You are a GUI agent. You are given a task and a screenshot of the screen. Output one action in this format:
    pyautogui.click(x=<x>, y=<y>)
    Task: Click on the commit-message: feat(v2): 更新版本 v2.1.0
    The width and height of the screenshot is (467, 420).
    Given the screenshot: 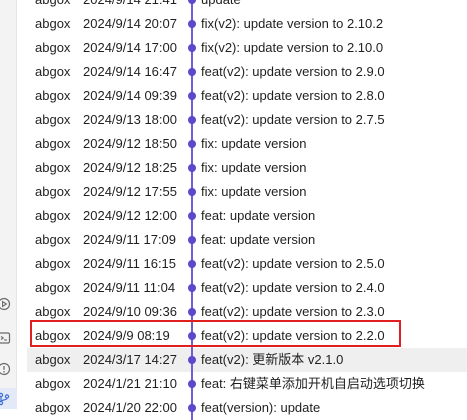 What is the action you would take?
    pyautogui.click(x=272, y=359)
    